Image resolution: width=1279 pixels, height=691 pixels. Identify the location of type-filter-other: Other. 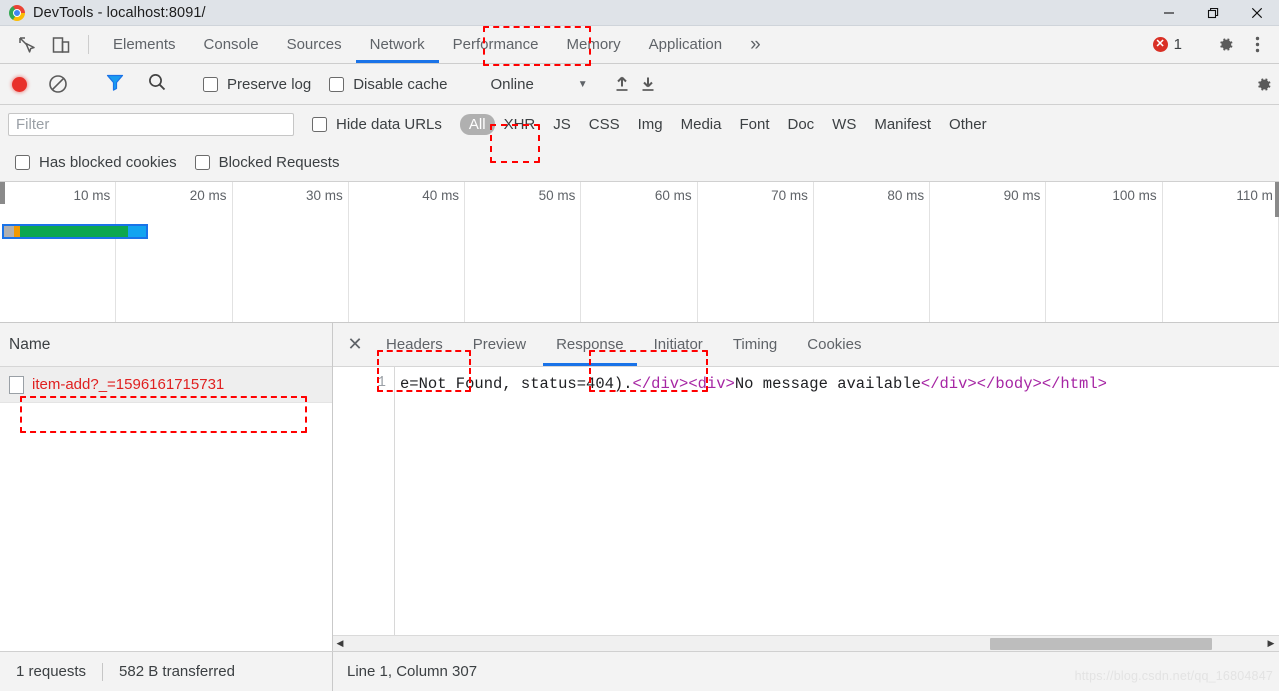
(968, 124).